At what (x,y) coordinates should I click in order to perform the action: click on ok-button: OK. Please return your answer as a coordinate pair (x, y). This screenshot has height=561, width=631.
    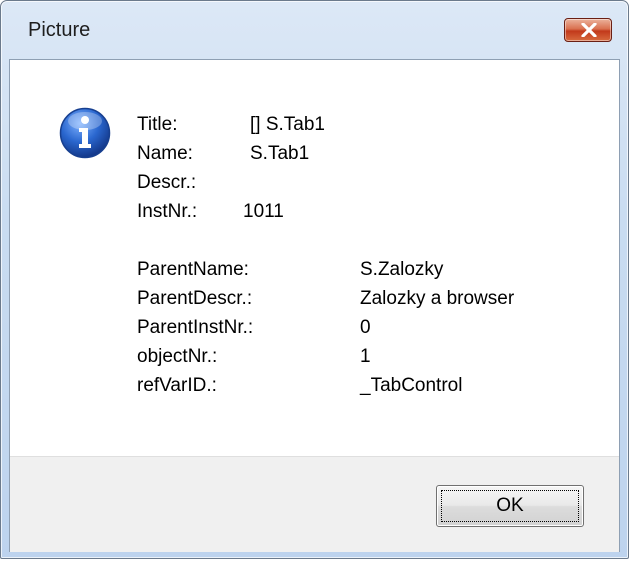
    Looking at the image, I should click on (510, 506).